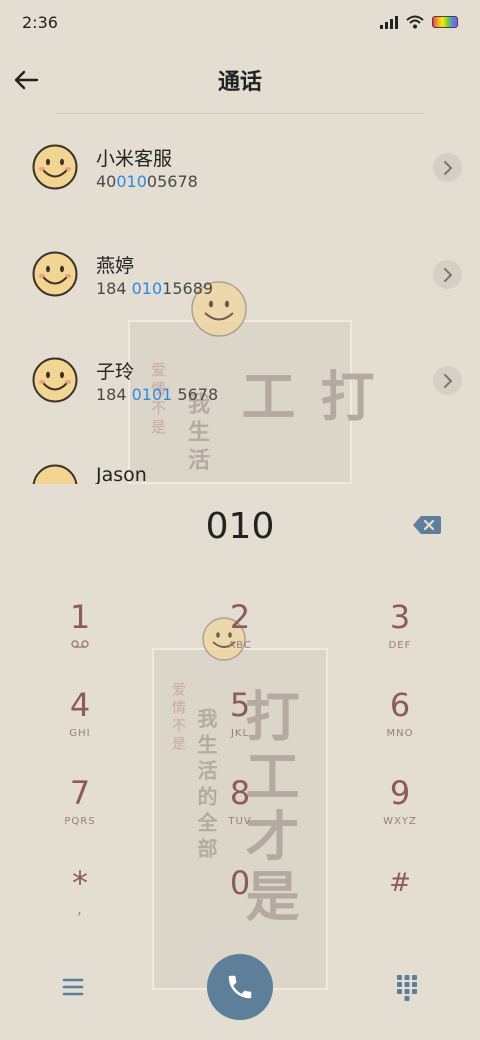 The height and width of the screenshot is (1040, 480). I want to click on phone-icon, so click(240, 987).